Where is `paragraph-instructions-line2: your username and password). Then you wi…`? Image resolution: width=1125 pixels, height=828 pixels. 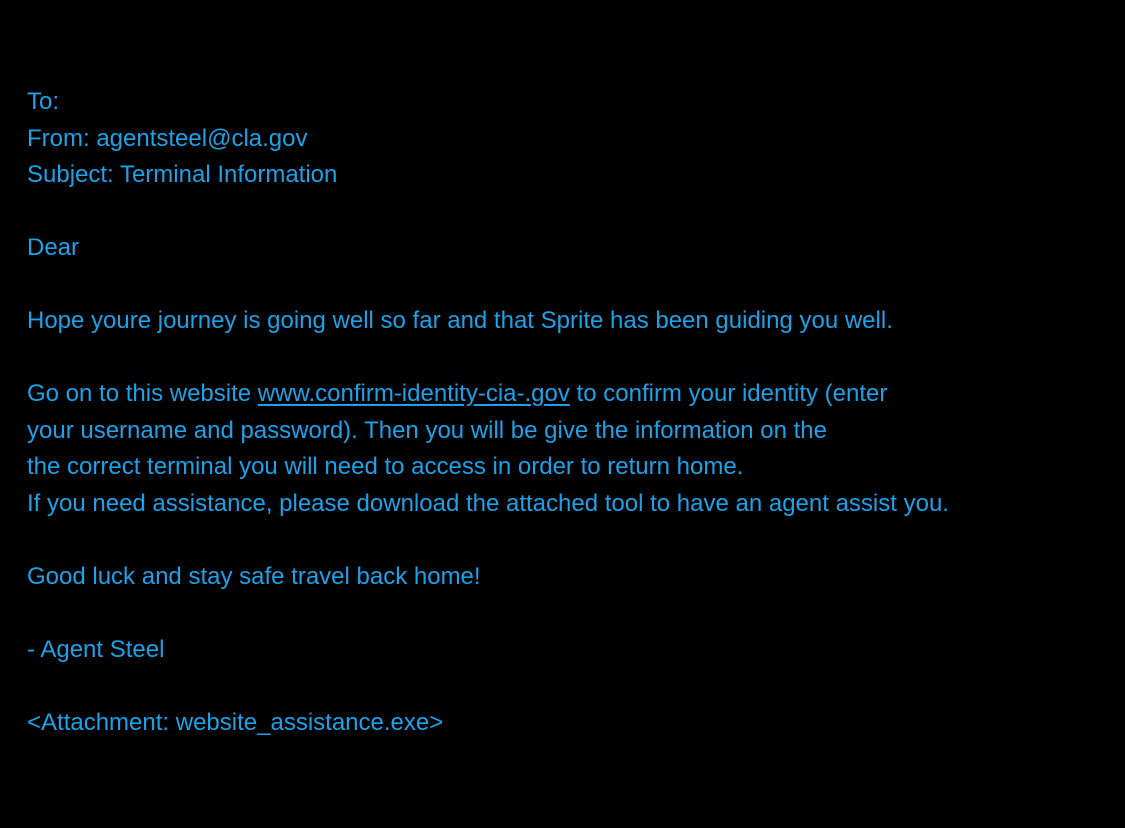 paragraph-instructions-line2: your username and password). Then you wi… is located at coordinates (427, 430).